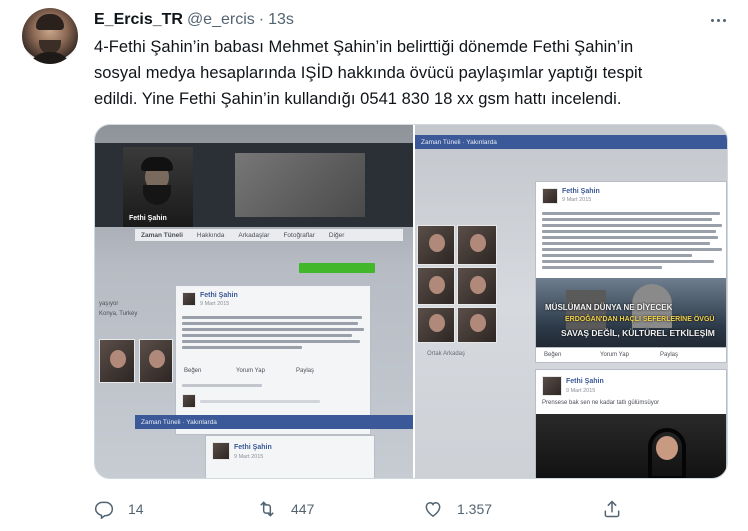 Image resolution: width=748 pixels, height=531 pixels. Describe the element at coordinates (414, 509) in the screenshot. I see `tweet-actions: 14 447 1.357` at that location.